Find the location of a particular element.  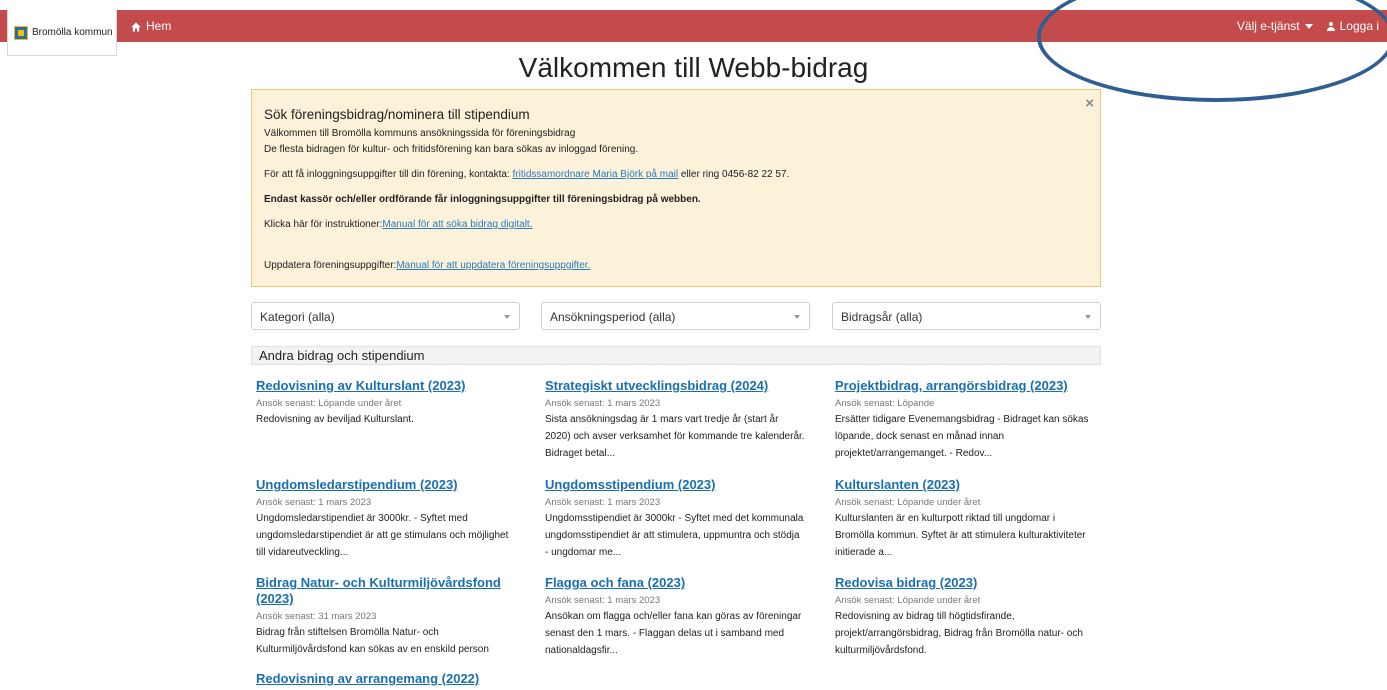

top-navbar is located at coordinates (693, 26).